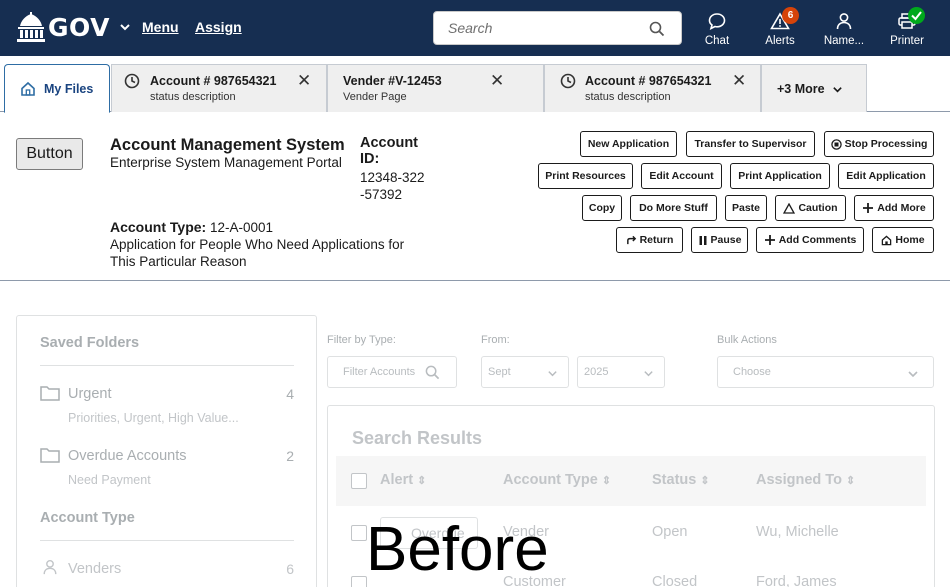 The width and height of the screenshot is (950, 587). I want to click on tab-account-2: Account # 987654321 status description ✕, so click(652, 88).